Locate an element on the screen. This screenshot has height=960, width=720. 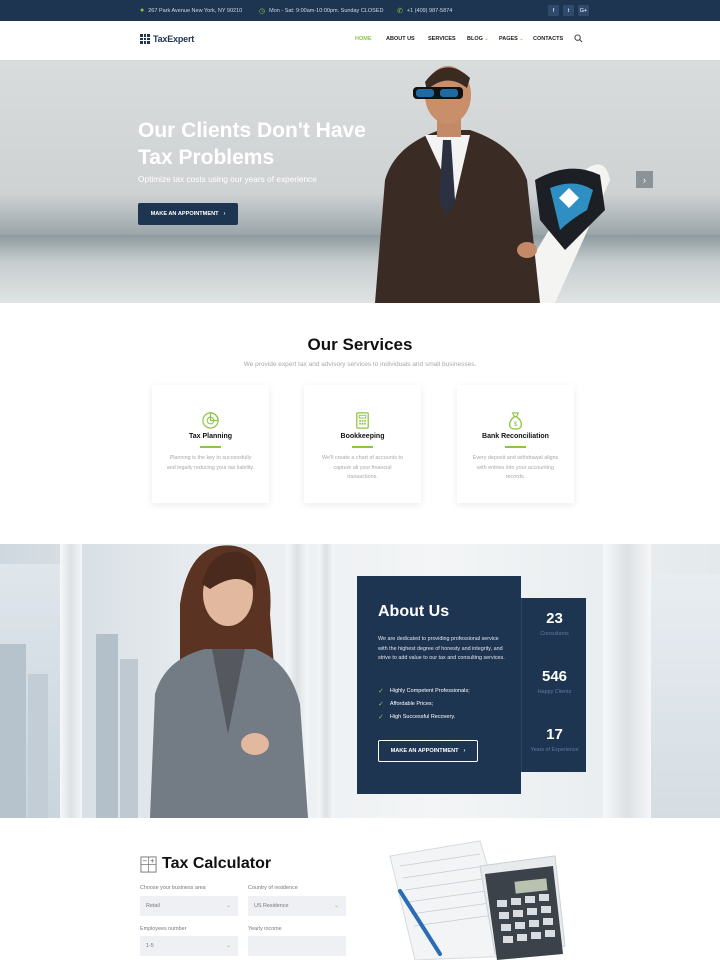
phone-info: ✆ +1 (409) 987-5874 is located at coordinates (424, 10).